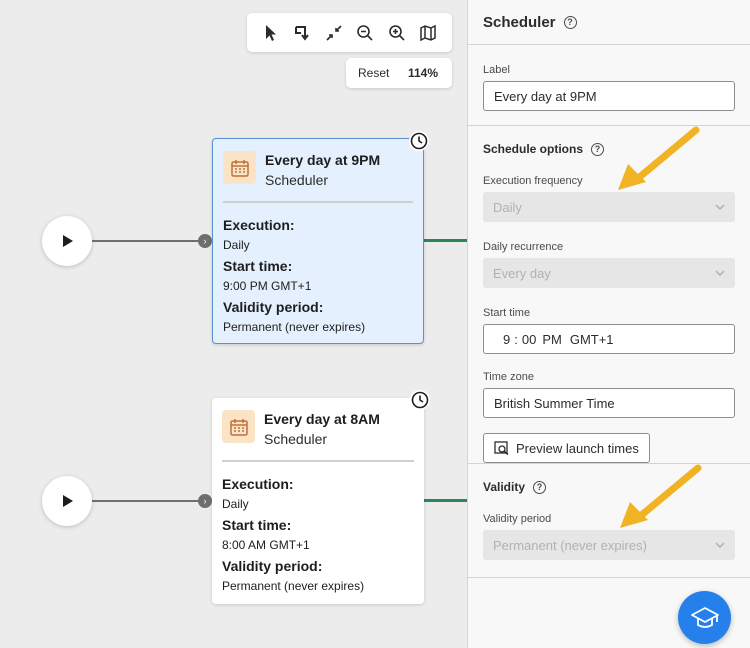 The height and width of the screenshot is (648, 750). What do you see at coordinates (322, 419) in the screenshot?
I see `node-title: Every day at 8AM` at bounding box center [322, 419].